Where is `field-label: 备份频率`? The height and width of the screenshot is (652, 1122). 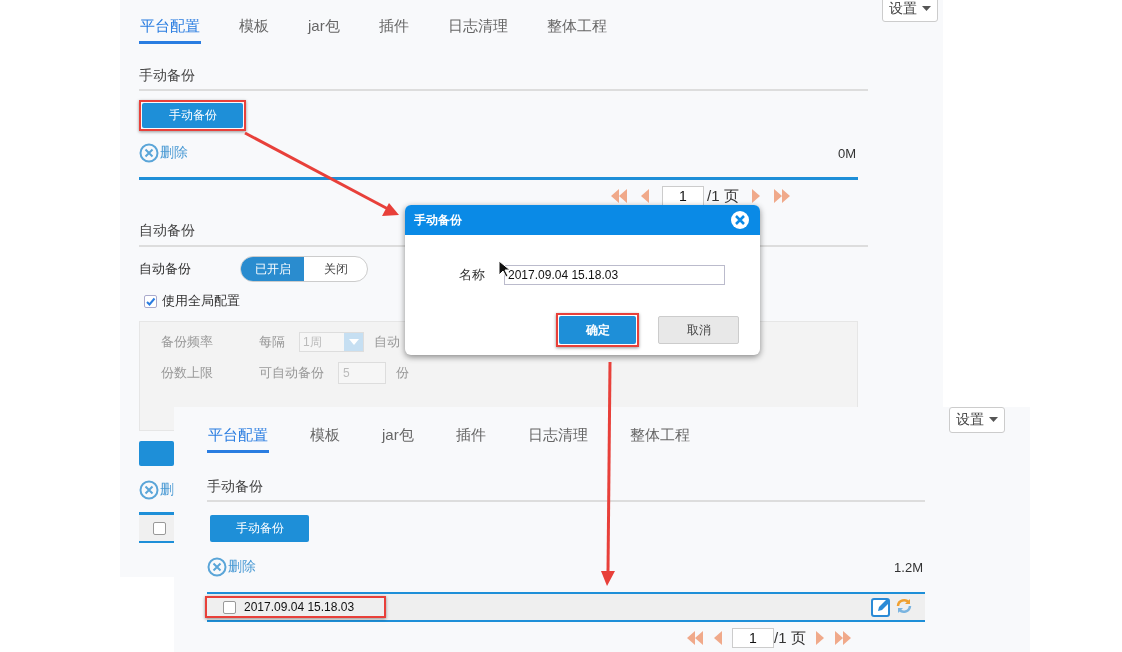 field-label: 备份频率 is located at coordinates (187, 341).